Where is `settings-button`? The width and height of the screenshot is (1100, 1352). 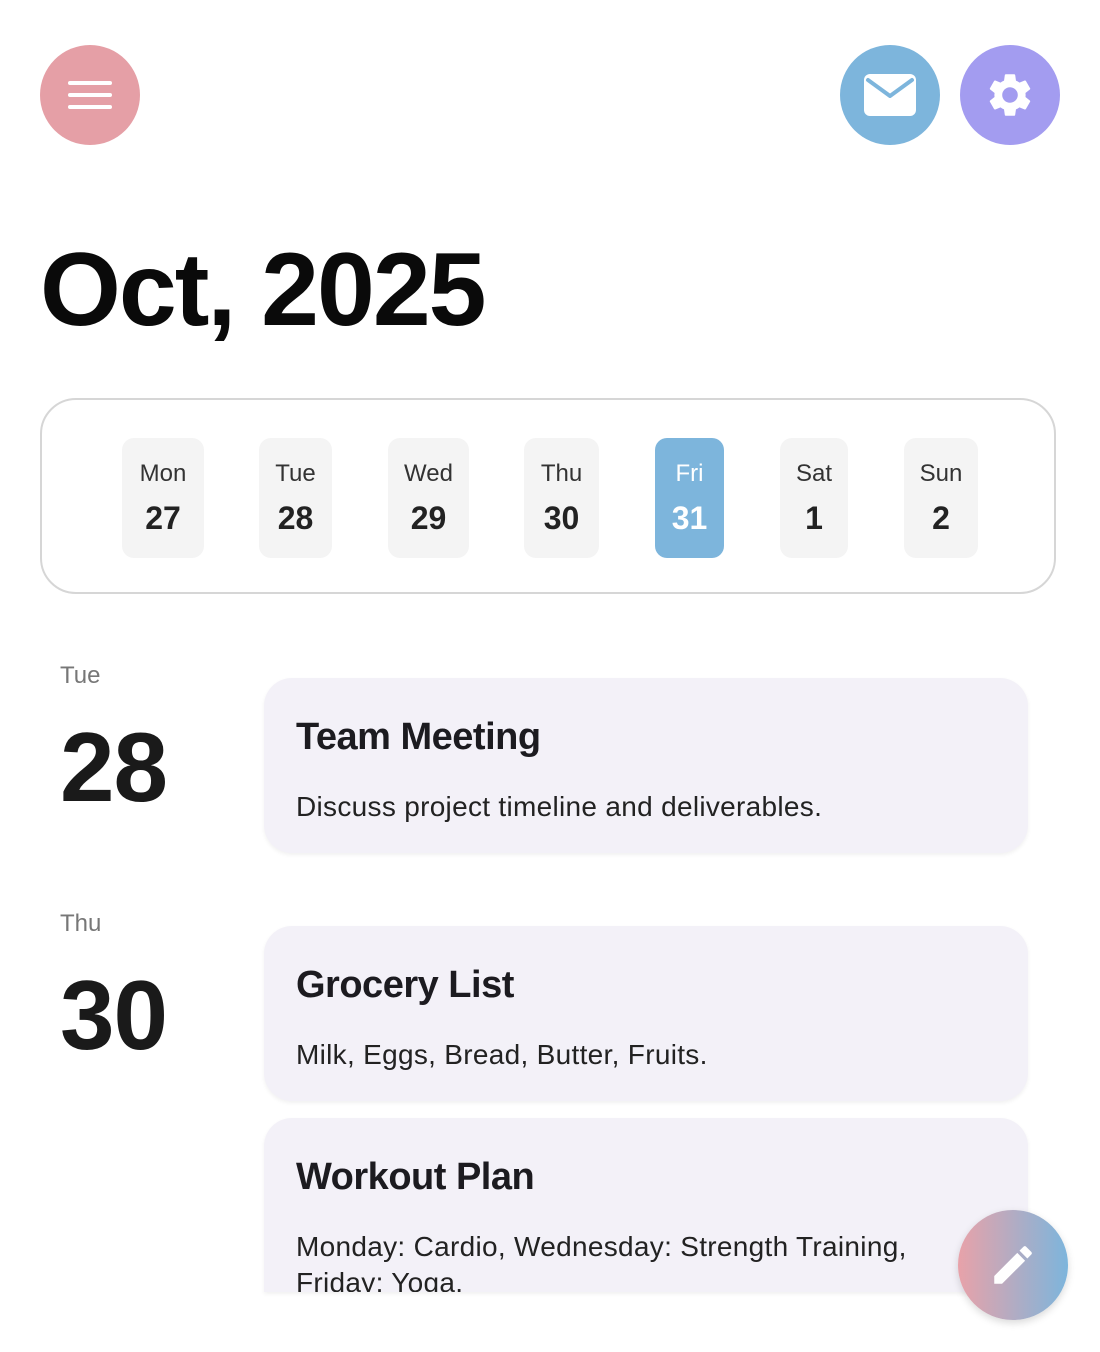 settings-button is located at coordinates (1010, 95).